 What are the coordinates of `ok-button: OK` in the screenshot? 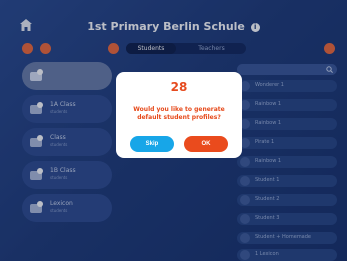 It's located at (206, 144).